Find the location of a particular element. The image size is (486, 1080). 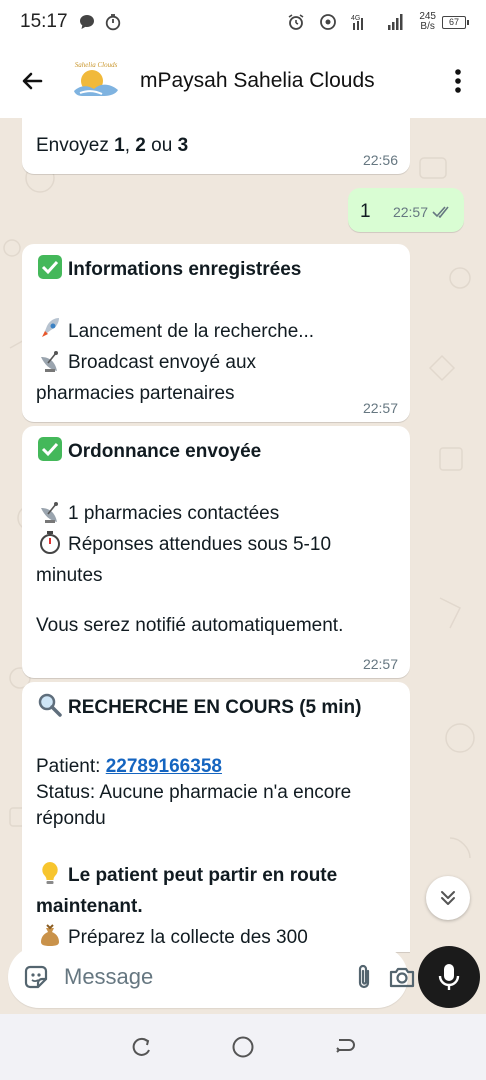

chat-header: Sahelia Clouds mPaysah Sahelia Clouds is located at coordinates (243, 81).